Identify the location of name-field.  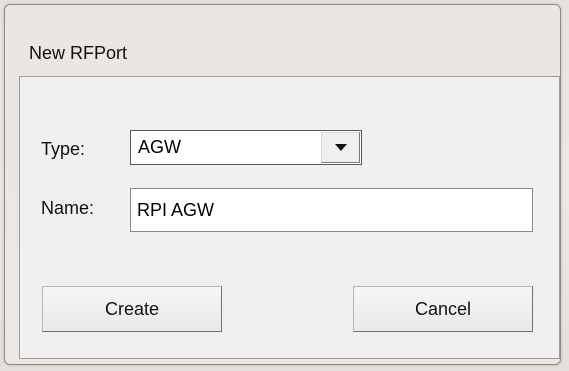
(331, 210).